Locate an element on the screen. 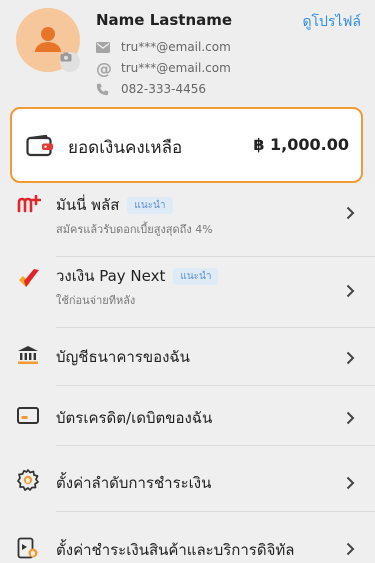  phone-icon is located at coordinates (105, 89).